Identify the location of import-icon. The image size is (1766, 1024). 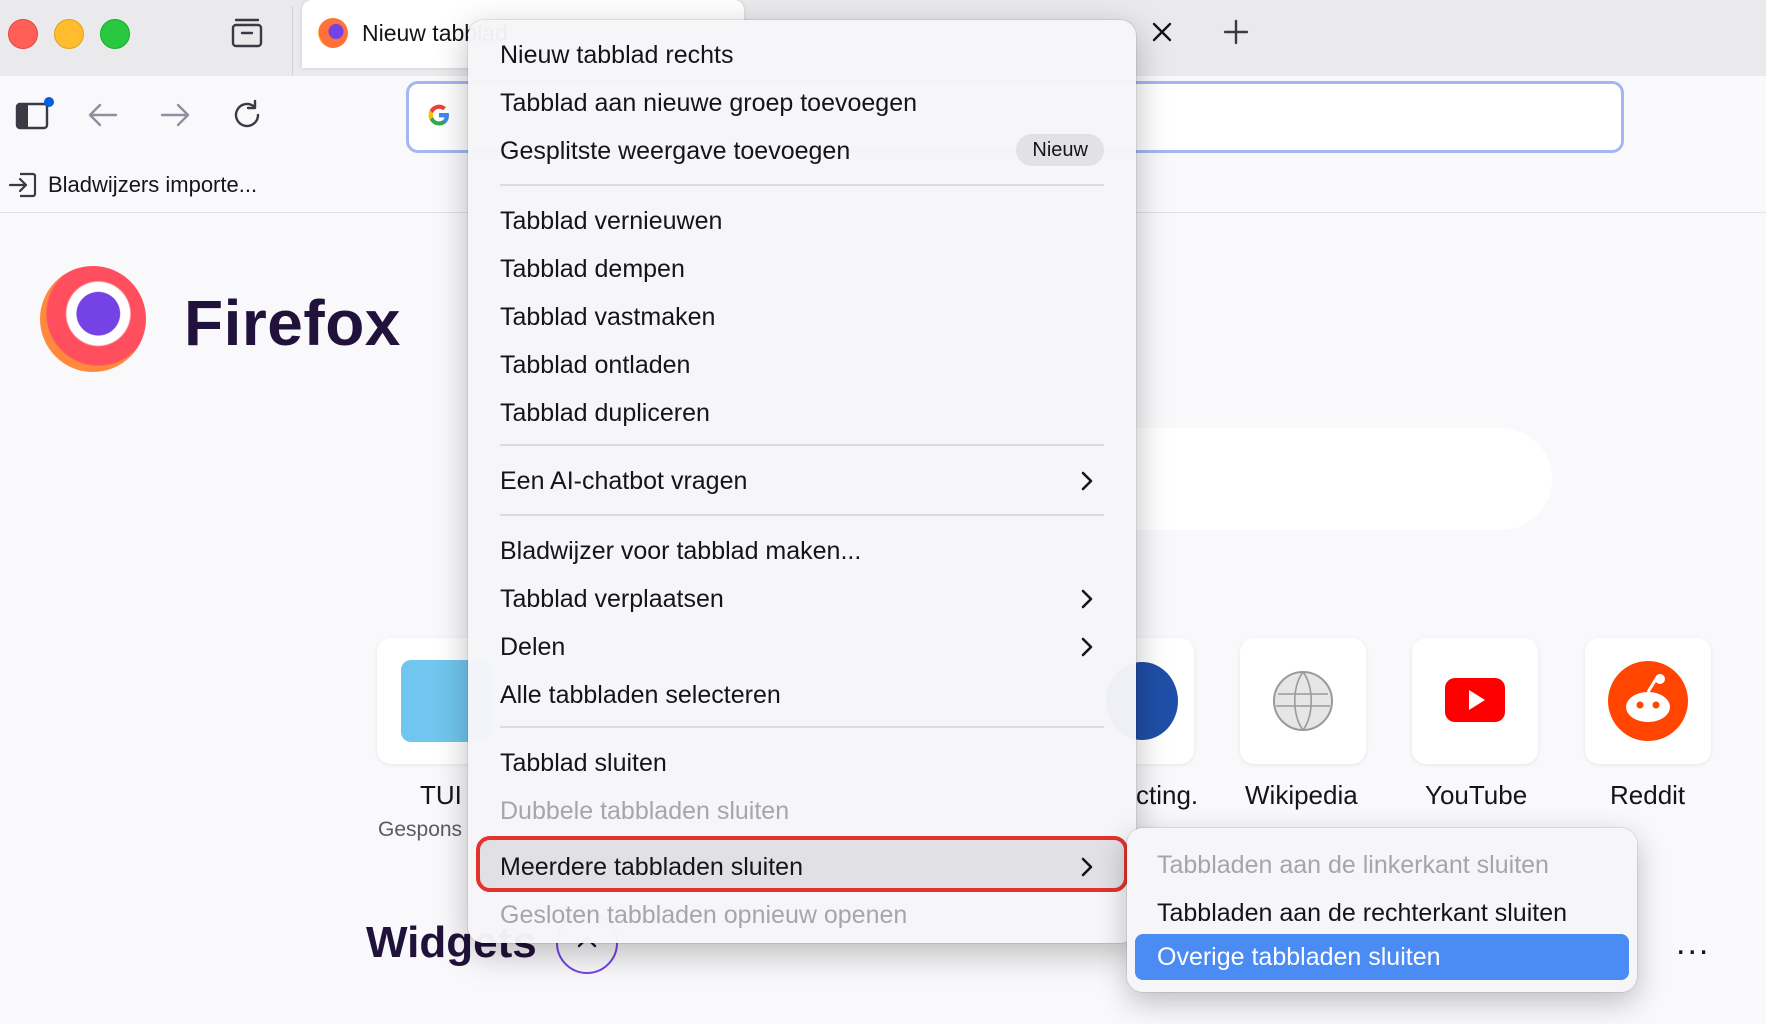
(22, 185).